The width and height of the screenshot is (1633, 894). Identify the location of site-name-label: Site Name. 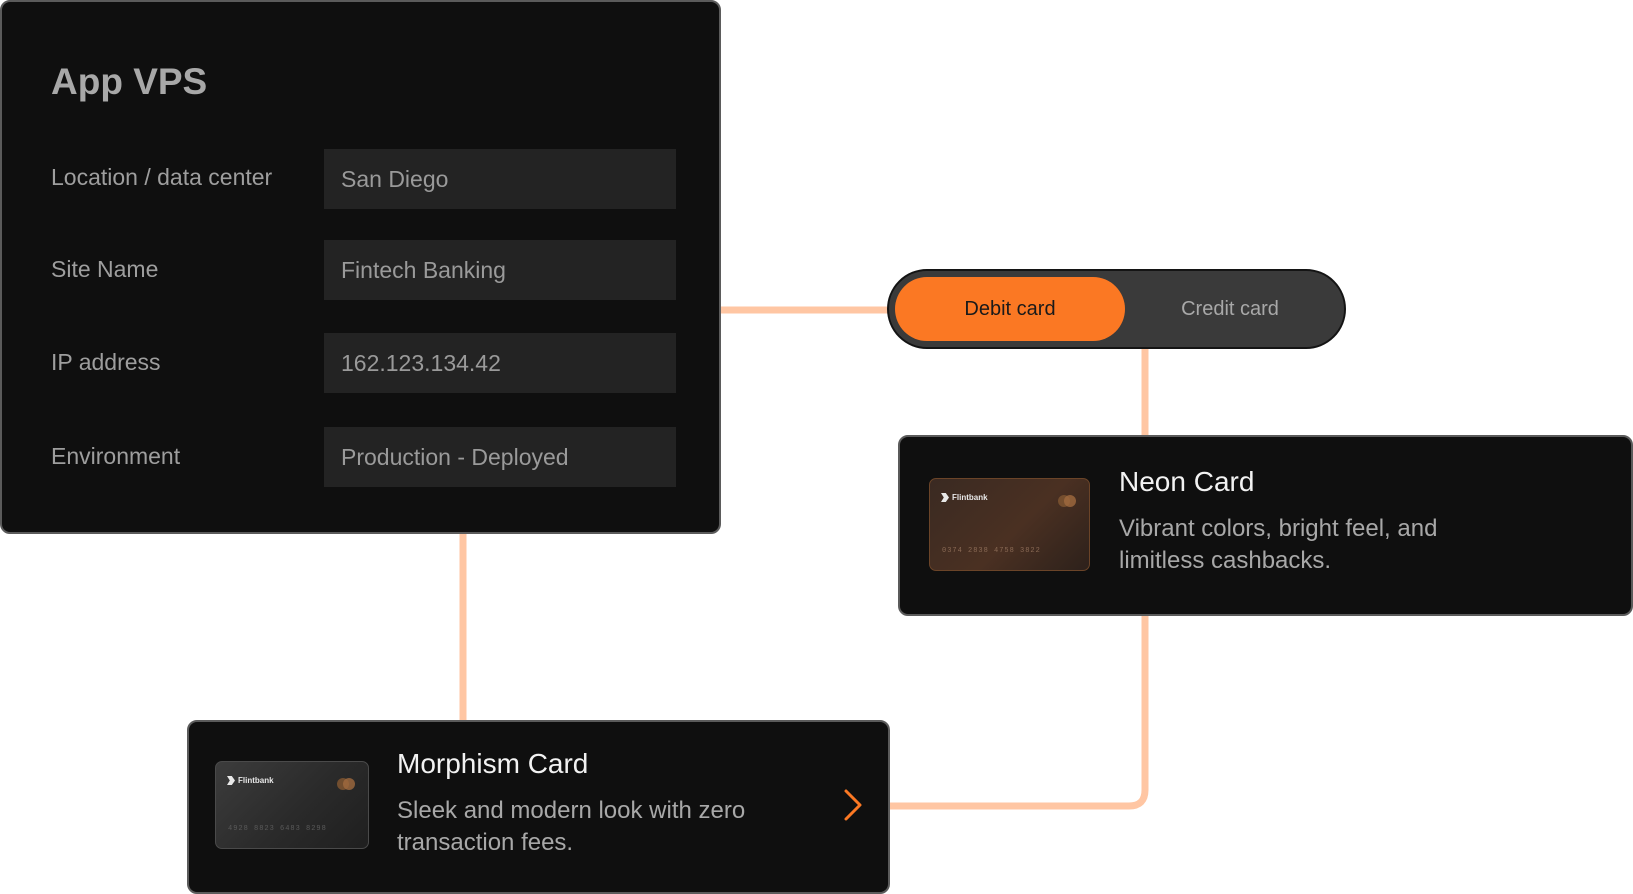
(105, 269).